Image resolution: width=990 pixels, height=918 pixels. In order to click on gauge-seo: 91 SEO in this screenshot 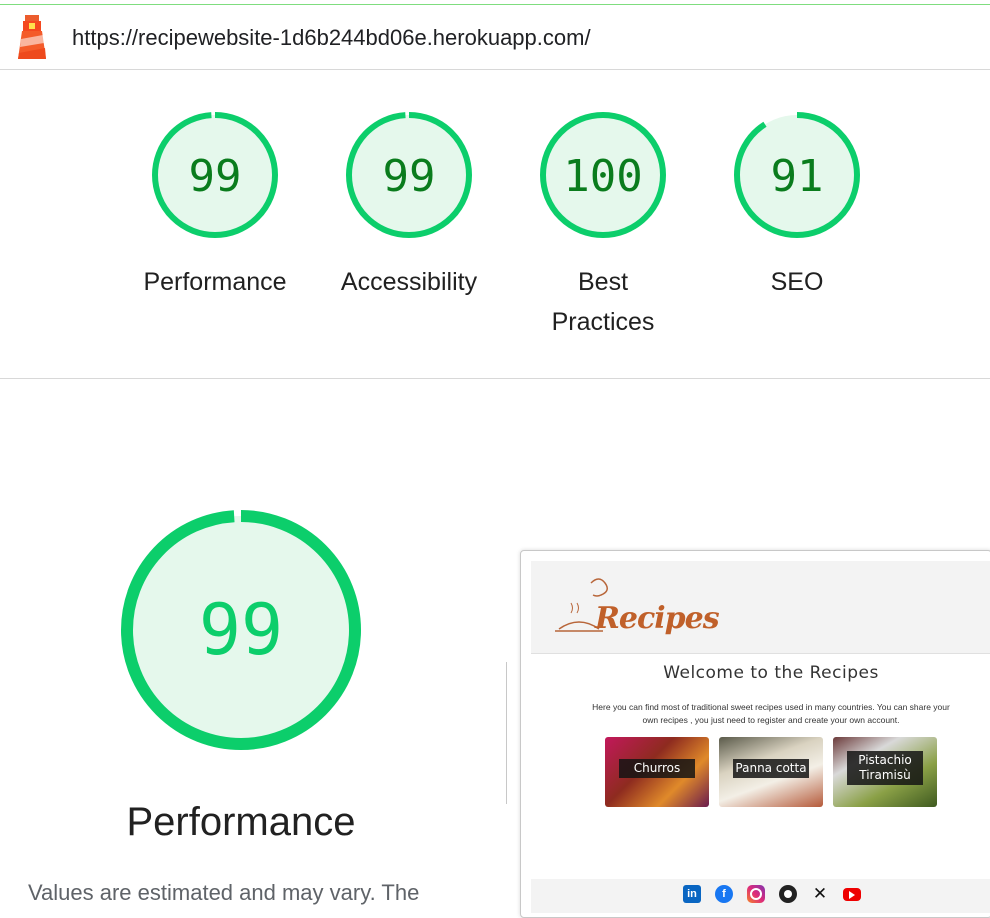, I will do `click(797, 206)`.